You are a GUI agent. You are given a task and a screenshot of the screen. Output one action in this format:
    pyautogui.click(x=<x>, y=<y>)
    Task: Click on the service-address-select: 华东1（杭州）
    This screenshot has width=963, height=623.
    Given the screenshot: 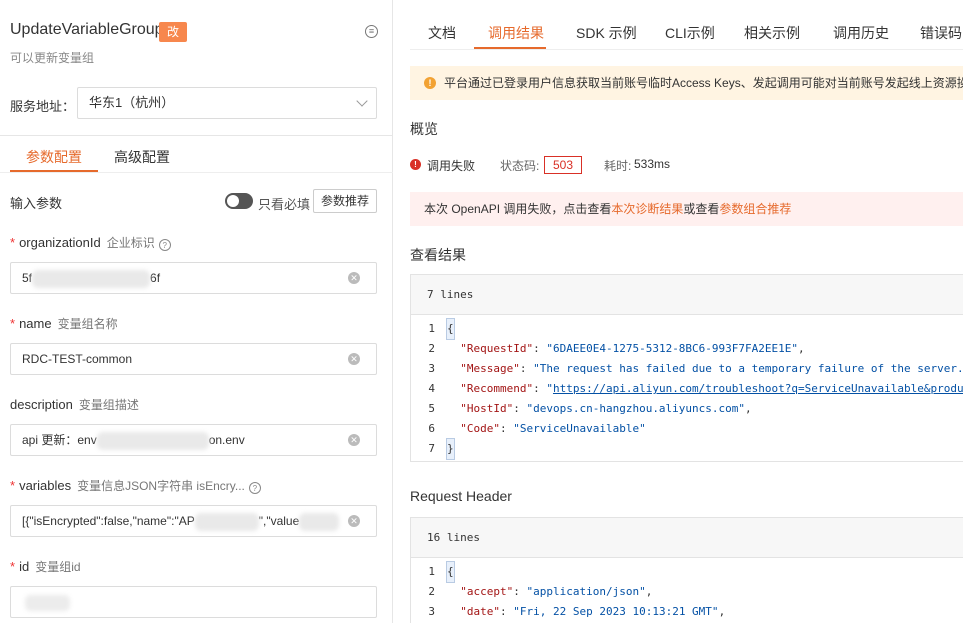 What is the action you would take?
    pyautogui.click(x=227, y=103)
    